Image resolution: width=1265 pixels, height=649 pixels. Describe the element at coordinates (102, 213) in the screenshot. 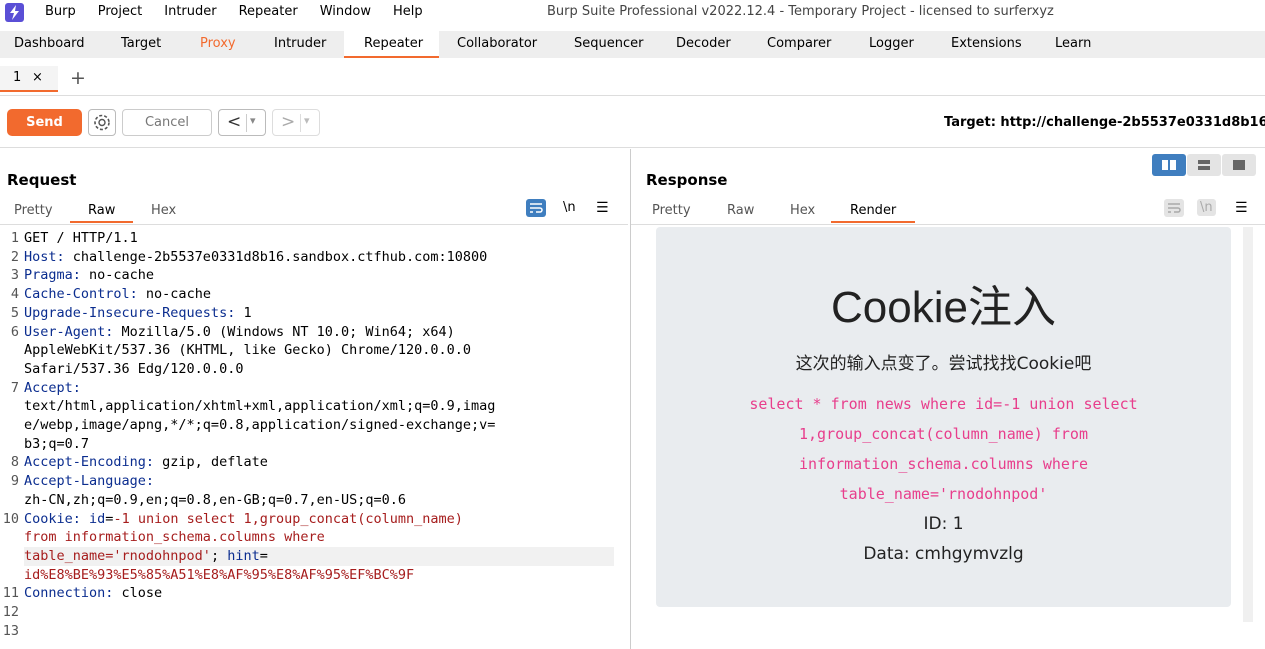

I see `request-tab-raw: Raw` at that location.